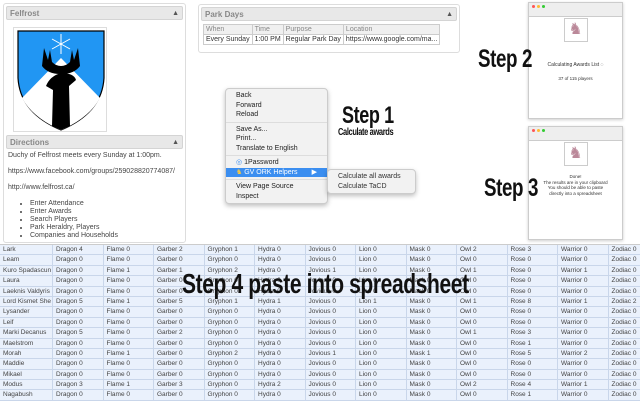 This screenshot has height=401, width=640. What do you see at coordinates (129, 353) in the screenshot?
I see `award-cell: Flame 1` at bounding box center [129, 353].